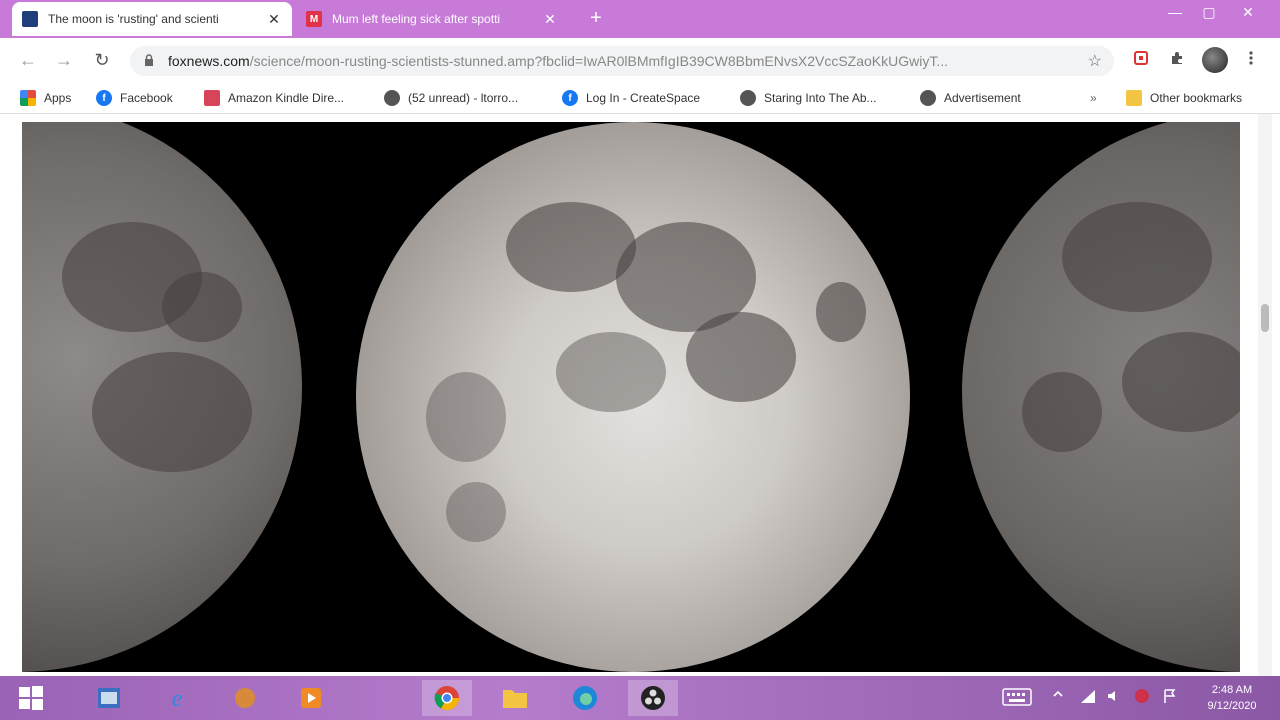 The width and height of the screenshot is (1280, 720). Describe the element at coordinates (1141, 61) in the screenshot. I see `extension-icon` at that location.